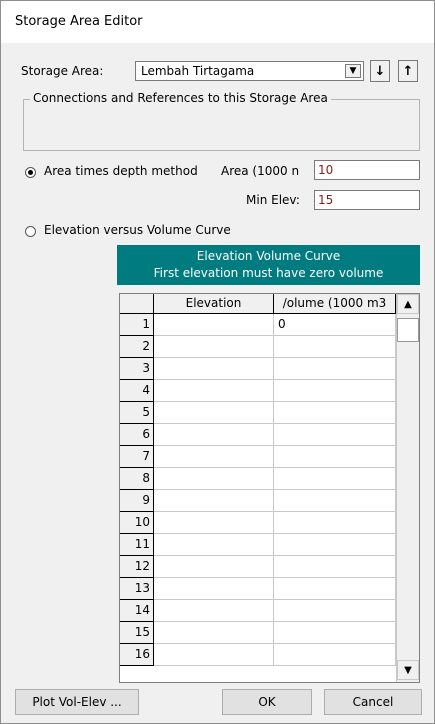 Image resolution: width=435 pixels, height=724 pixels. What do you see at coordinates (137, 435) in the screenshot?
I see `row-number: 6` at bounding box center [137, 435].